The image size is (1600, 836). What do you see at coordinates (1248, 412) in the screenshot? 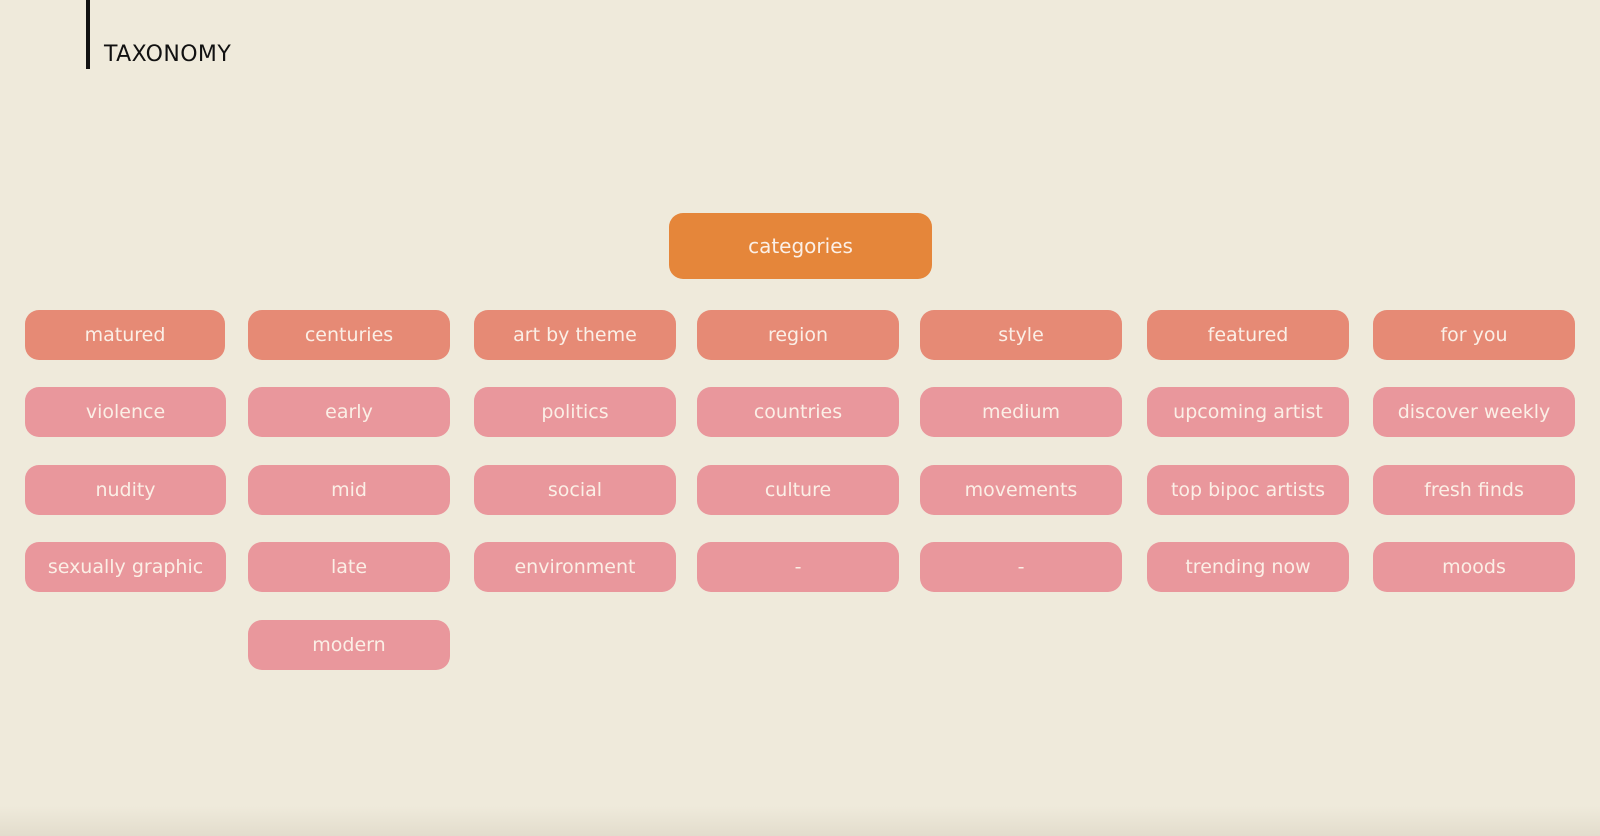
I see `subitem-node-upcoming-artist: upcoming artist` at bounding box center [1248, 412].